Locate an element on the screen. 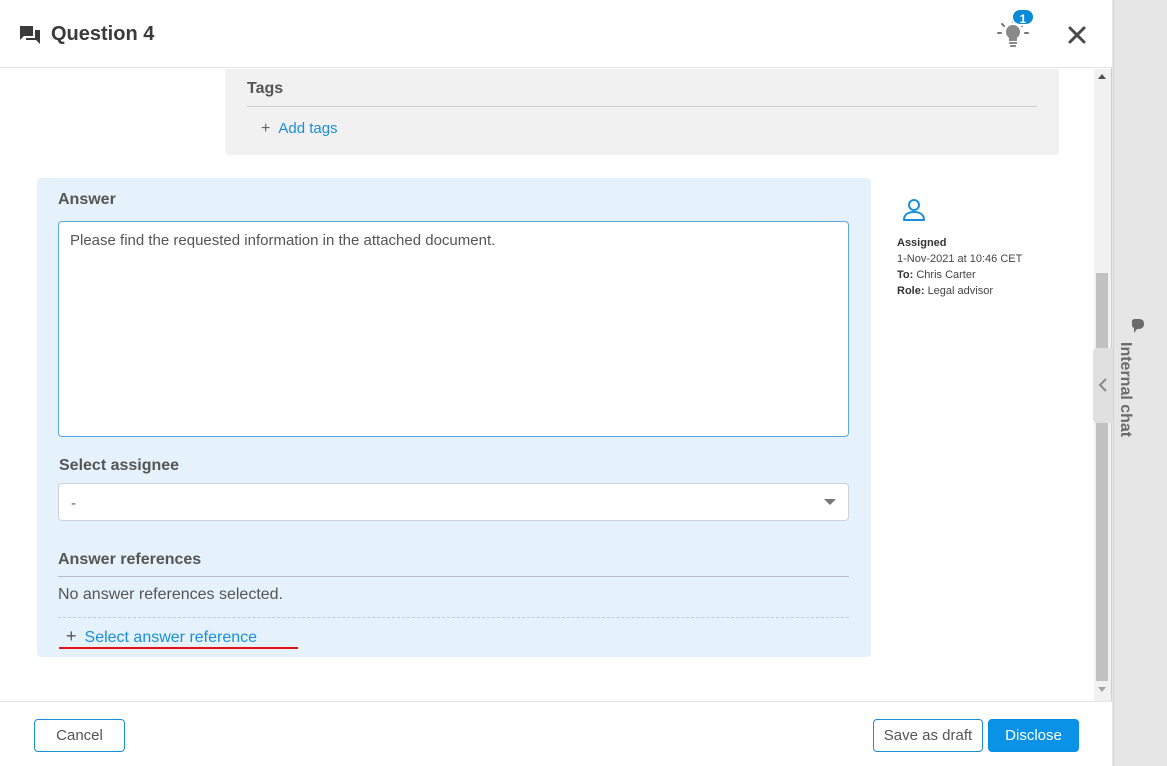 The width and height of the screenshot is (1167, 766). disclose-button: Disclose is located at coordinates (1033, 735).